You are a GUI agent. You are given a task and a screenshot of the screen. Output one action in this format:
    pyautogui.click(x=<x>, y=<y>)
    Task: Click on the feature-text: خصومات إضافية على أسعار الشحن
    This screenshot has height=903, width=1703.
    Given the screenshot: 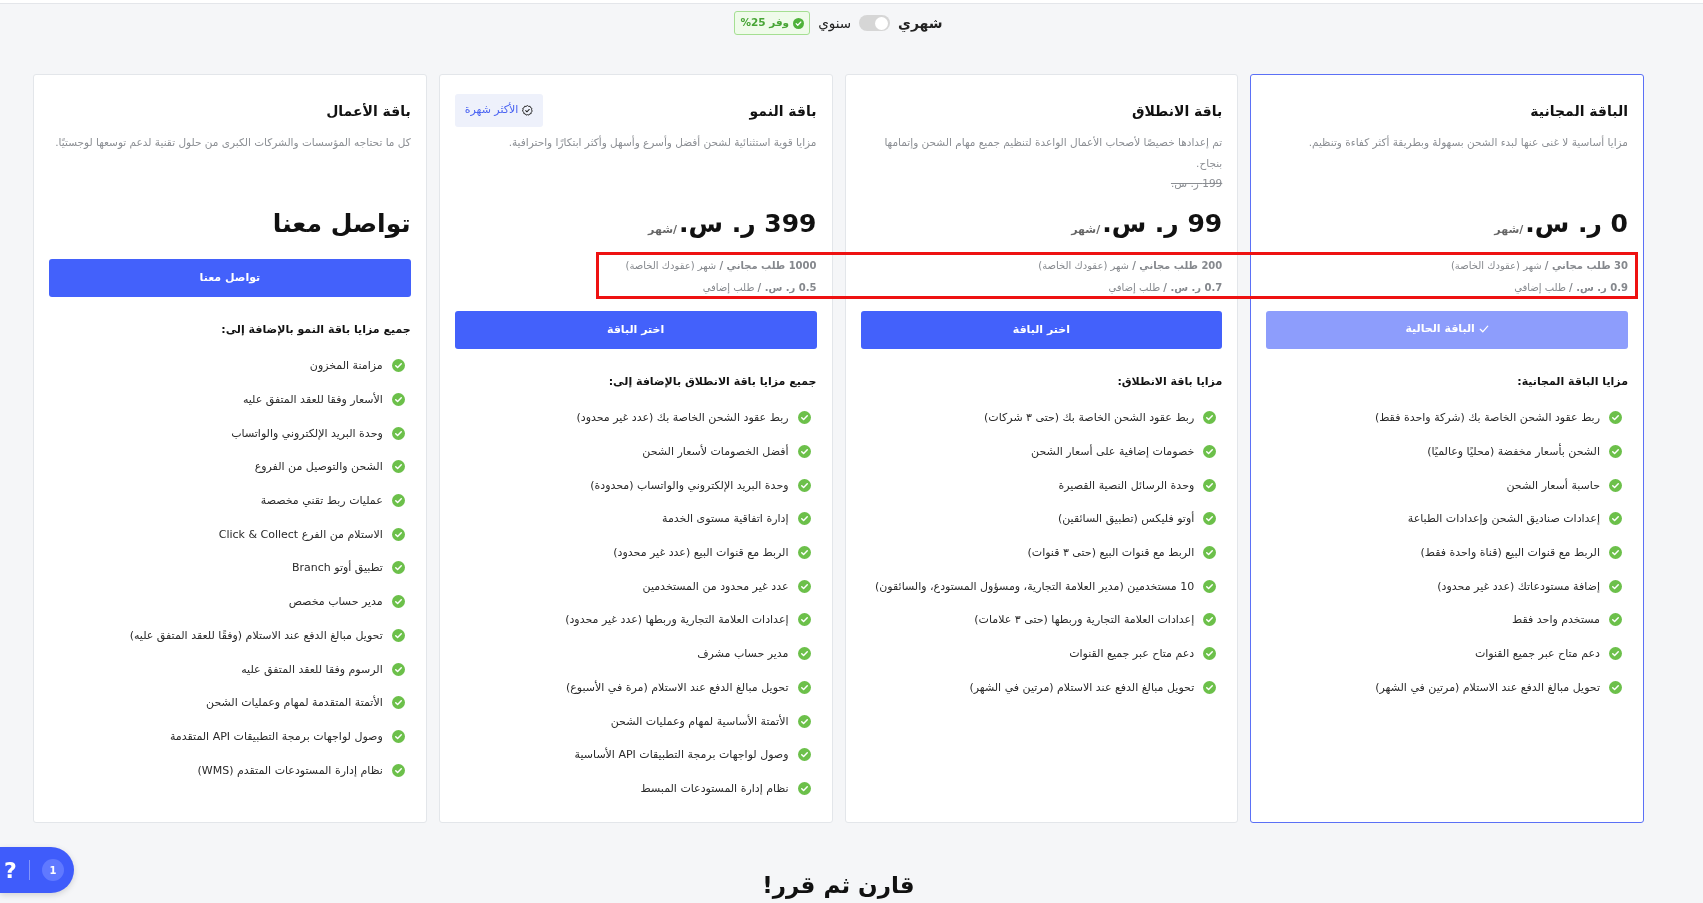 What is the action you would take?
    pyautogui.click(x=1113, y=452)
    